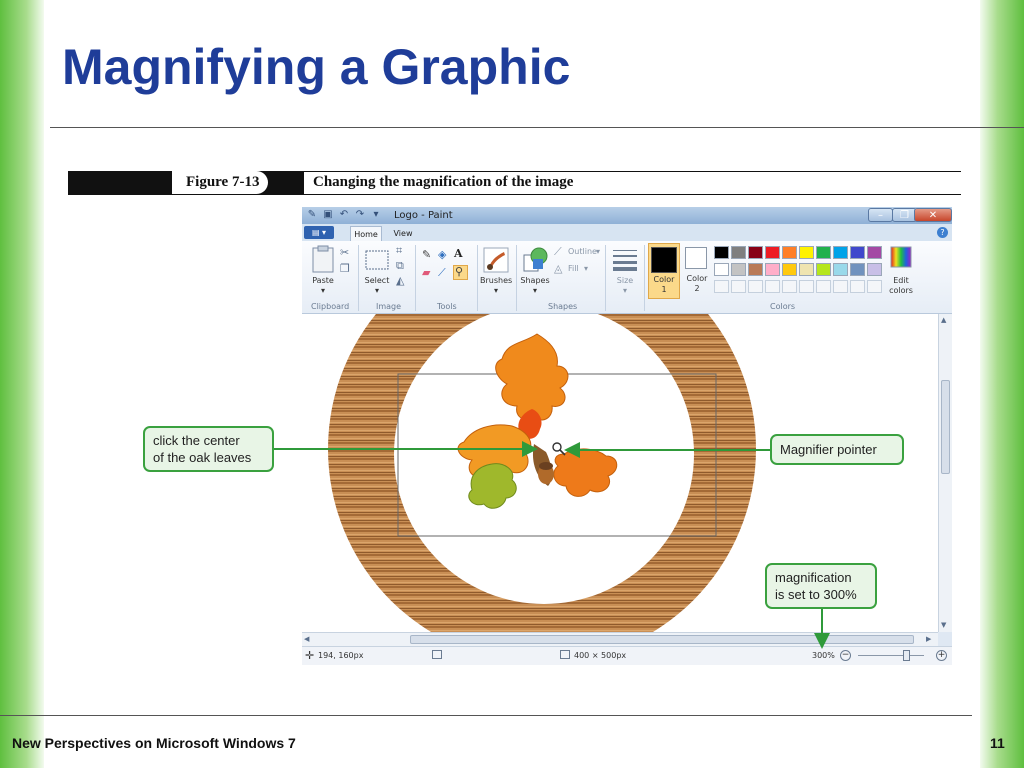  What do you see at coordinates (816, 594) in the screenshot?
I see `callout-magnification-line2: is set to 300%` at bounding box center [816, 594].